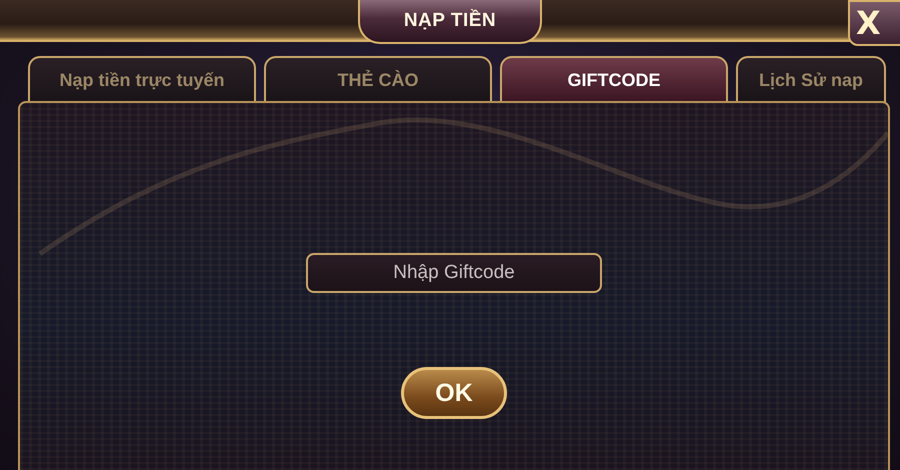 This screenshot has width=900, height=470. Describe the element at coordinates (378, 79) in the screenshot. I see `tab: THẺ CÀO` at that location.